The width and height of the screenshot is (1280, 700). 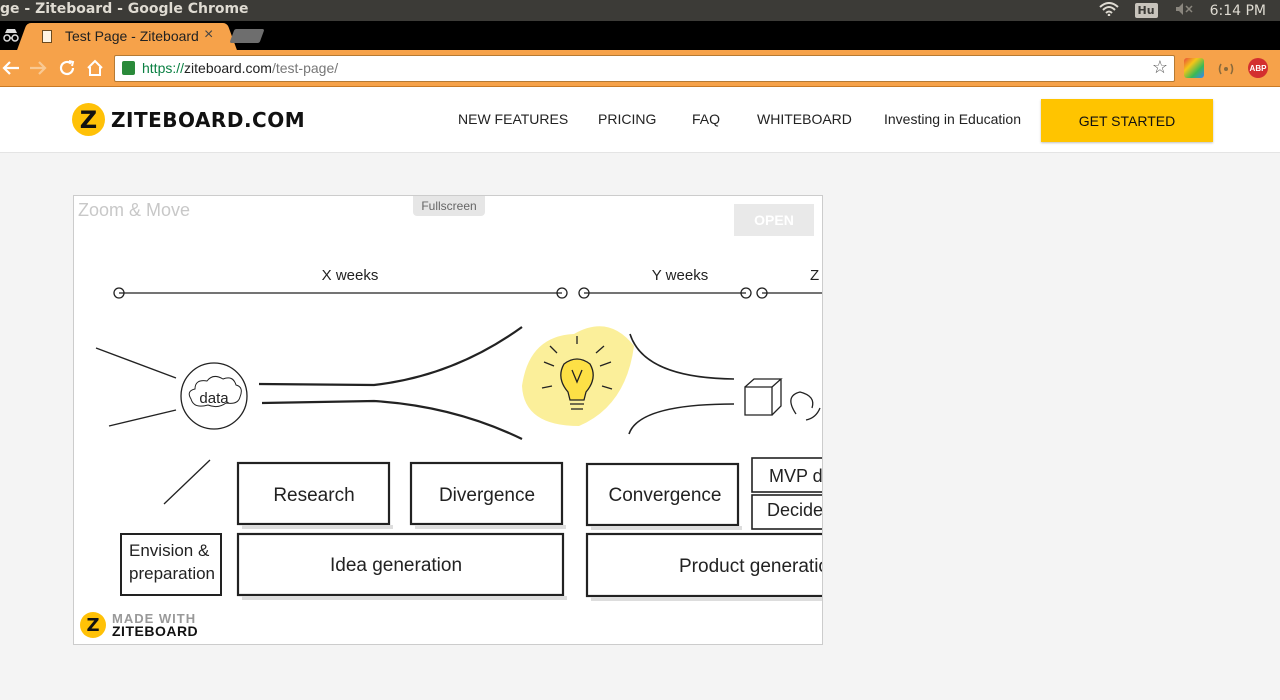 I want to click on browser-toolbar: https://ziteboard.com/test-page/ ☆ ABP, so click(x=640, y=68).